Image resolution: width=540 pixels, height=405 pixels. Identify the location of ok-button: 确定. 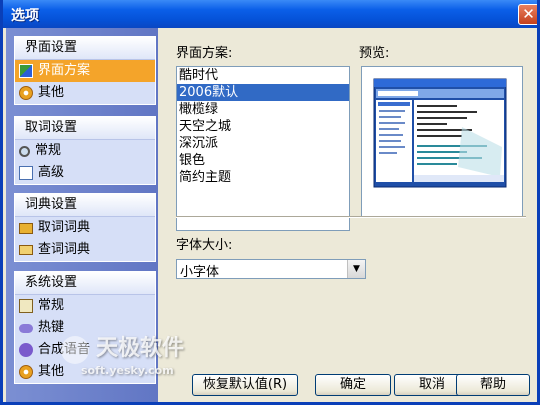
(353, 385).